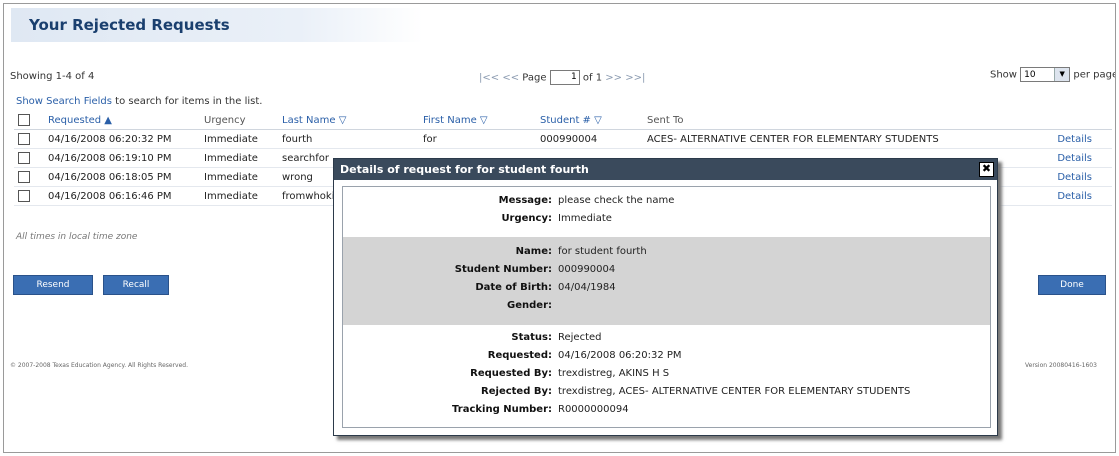 Image resolution: width=1119 pixels, height=456 pixels. What do you see at coordinates (534, 78) in the screenshot?
I see `page-label: Page` at bounding box center [534, 78].